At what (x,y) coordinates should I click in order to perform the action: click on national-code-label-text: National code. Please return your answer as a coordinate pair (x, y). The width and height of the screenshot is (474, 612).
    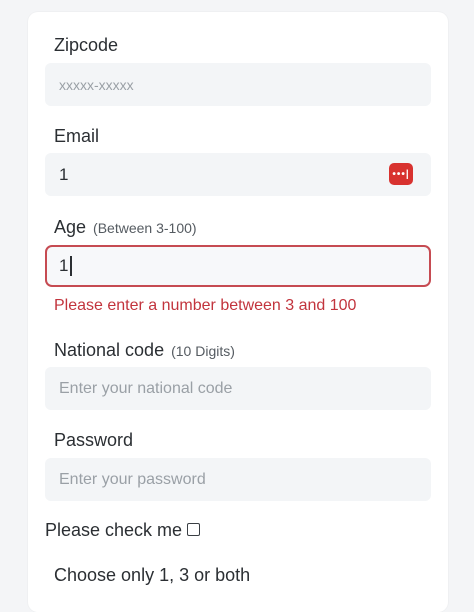
    Looking at the image, I should click on (109, 350).